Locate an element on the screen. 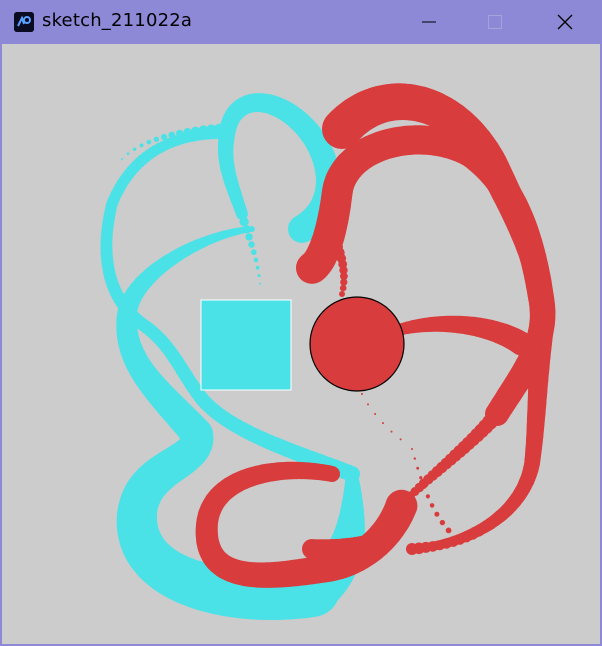 The height and width of the screenshot is (646, 602). close-button is located at coordinates (565, 22).